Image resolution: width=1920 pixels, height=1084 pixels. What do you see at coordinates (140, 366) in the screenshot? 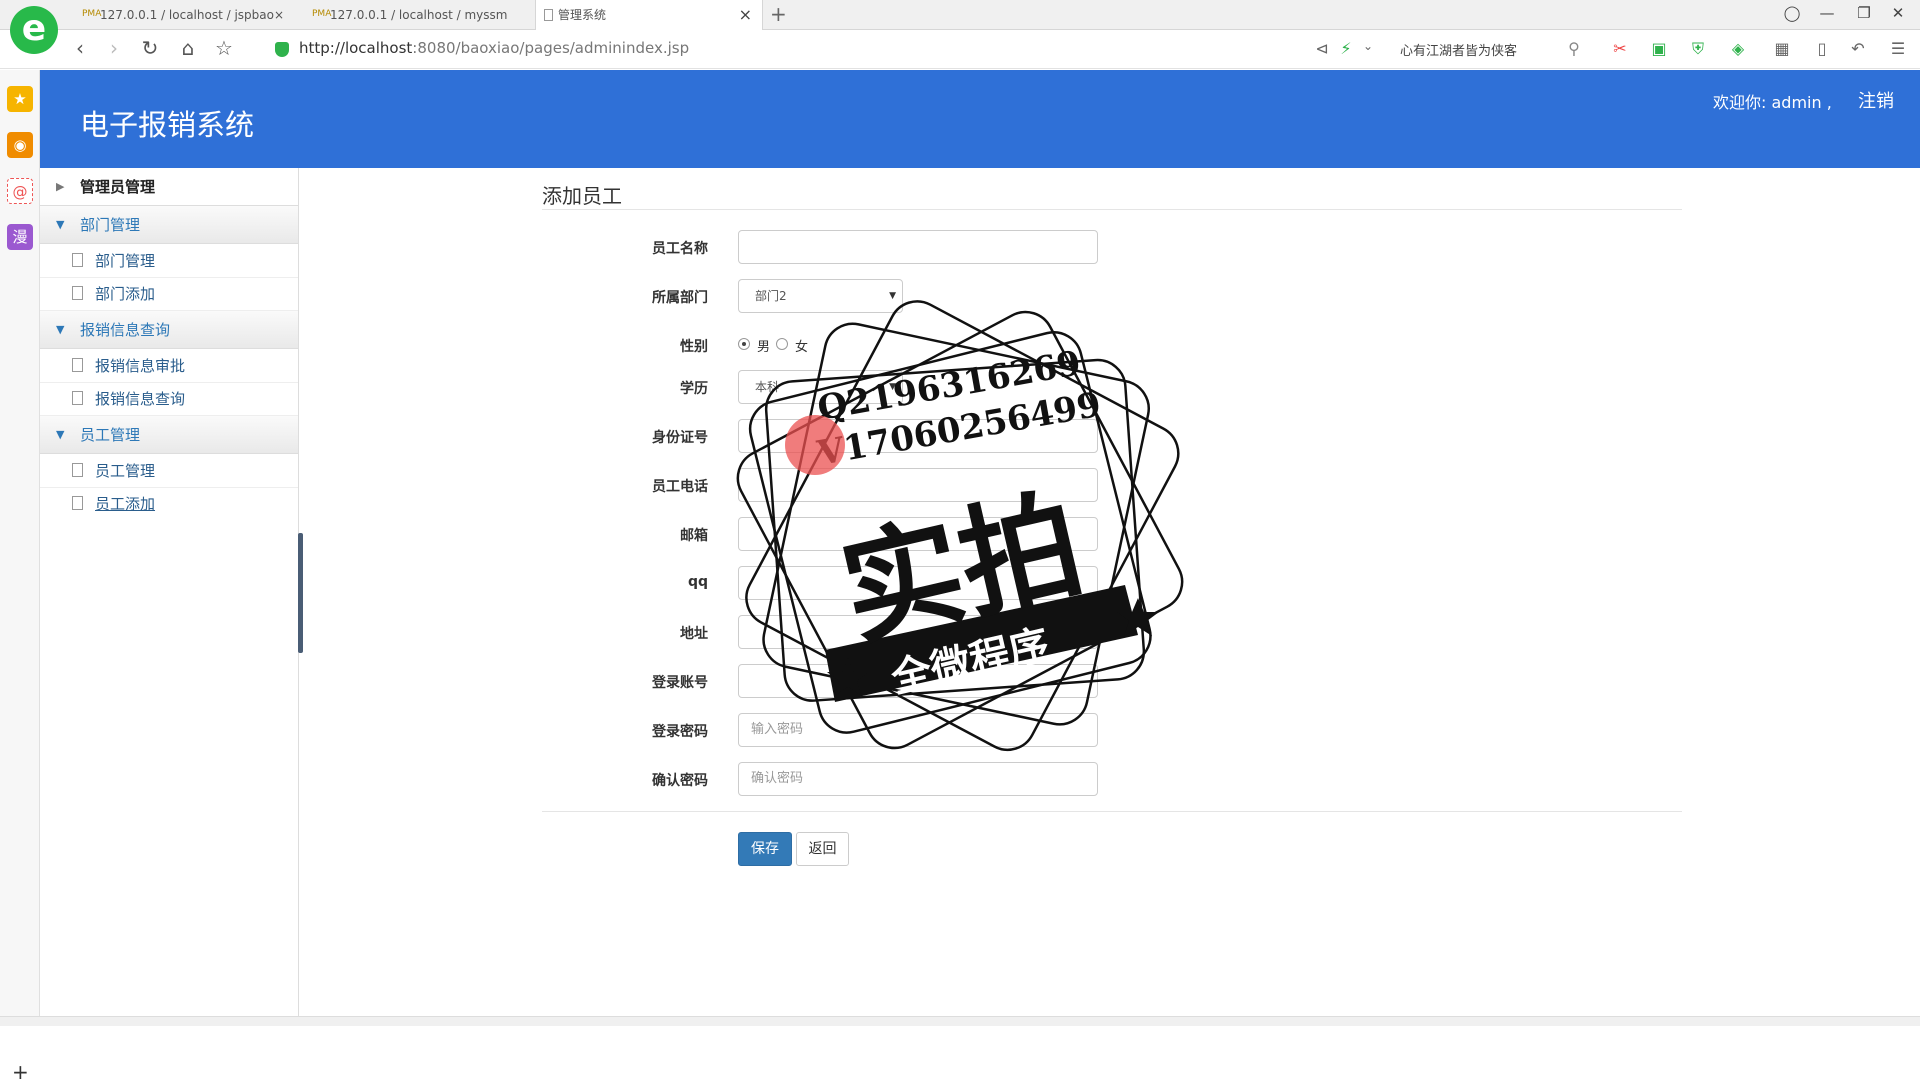
I see `item-label: 报销信息审批` at bounding box center [140, 366].